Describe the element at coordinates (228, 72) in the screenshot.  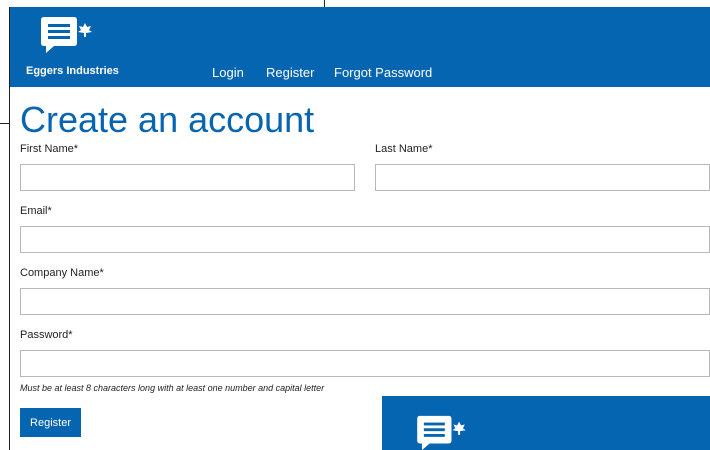
I see `nav-login-link: Login` at that location.